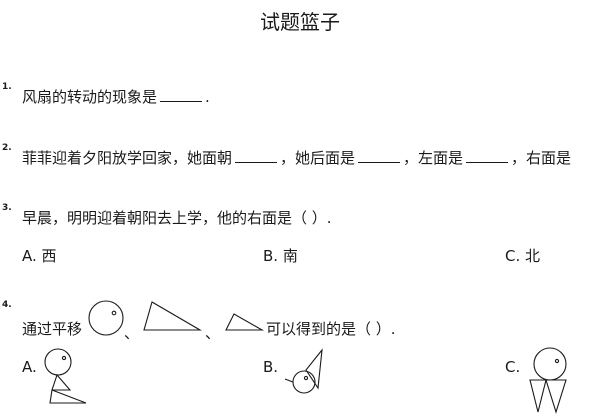  What do you see at coordinates (305, 371) in the screenshot?
I see `option-b-figure` at bounding box center [305, 371].